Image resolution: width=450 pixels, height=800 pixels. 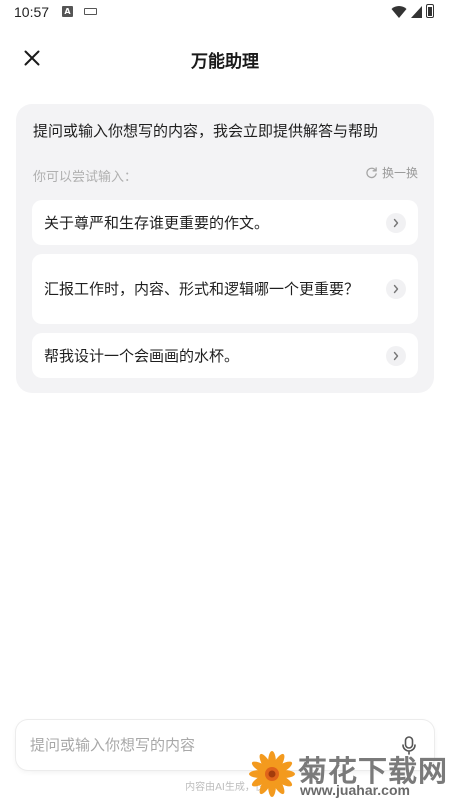 What do you see at coordinates (348, 774) in the screenshot?
I see `watermark: 菊花下载网 www.juahar.com` at bounding box center [348, 774].